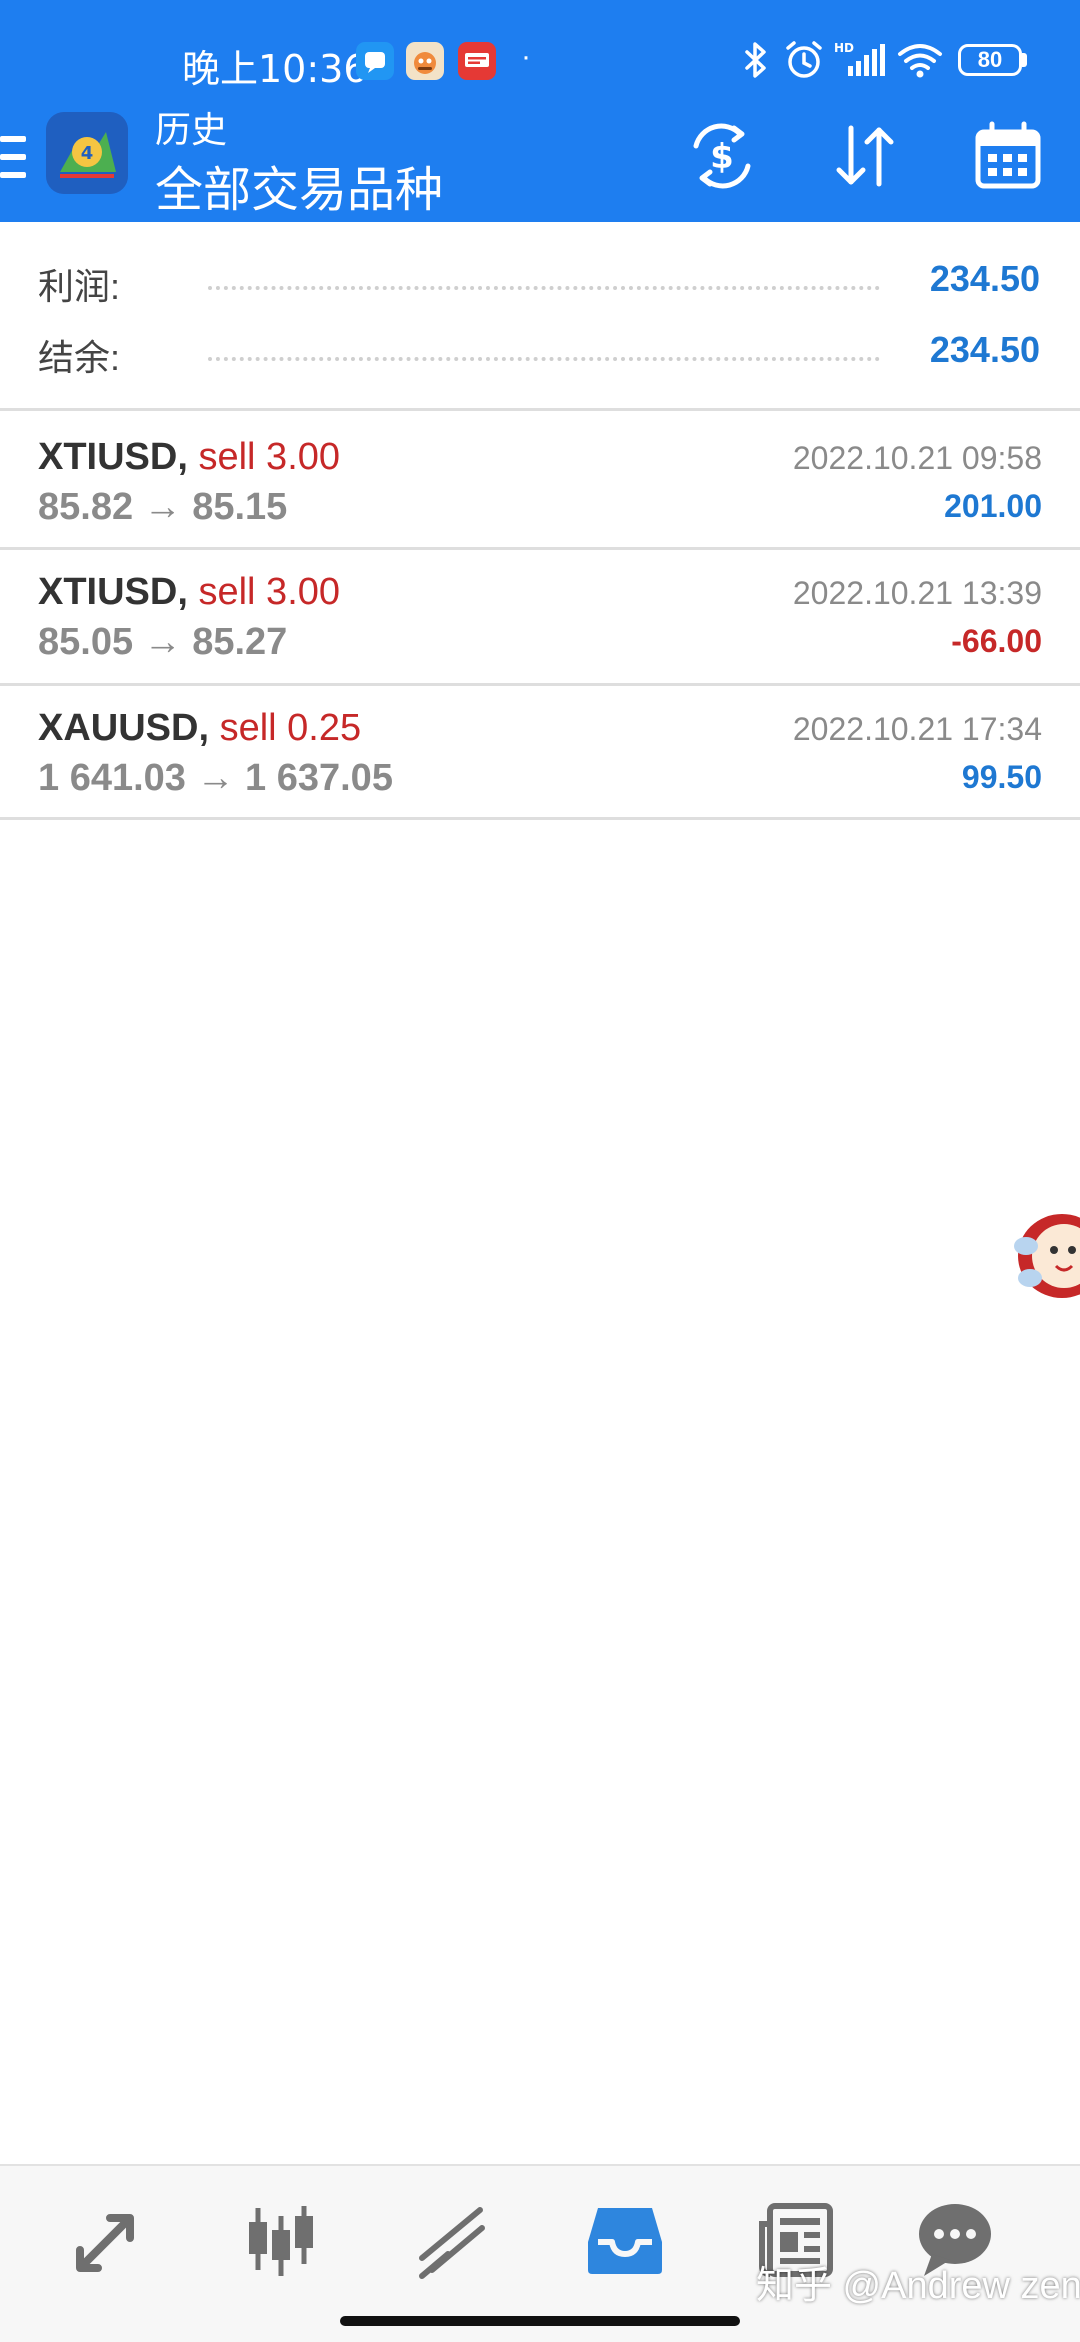 The image size is (1080, 2342). What do you see at coordinates (540, 62) in the screenshot?
I see `status-bar: 晚上10:36 · HD 80` at bounding box center [540, 62].